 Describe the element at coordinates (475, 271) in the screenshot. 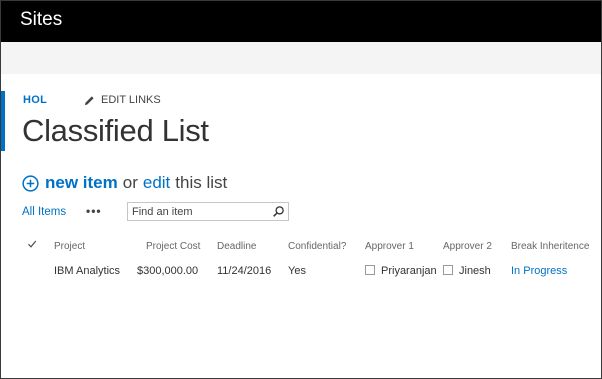

I see `approver2-name: Jinesh` at that location.